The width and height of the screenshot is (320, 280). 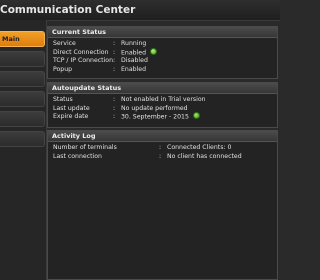 I want to click on green-status-icon, so click(x=153, y=51).